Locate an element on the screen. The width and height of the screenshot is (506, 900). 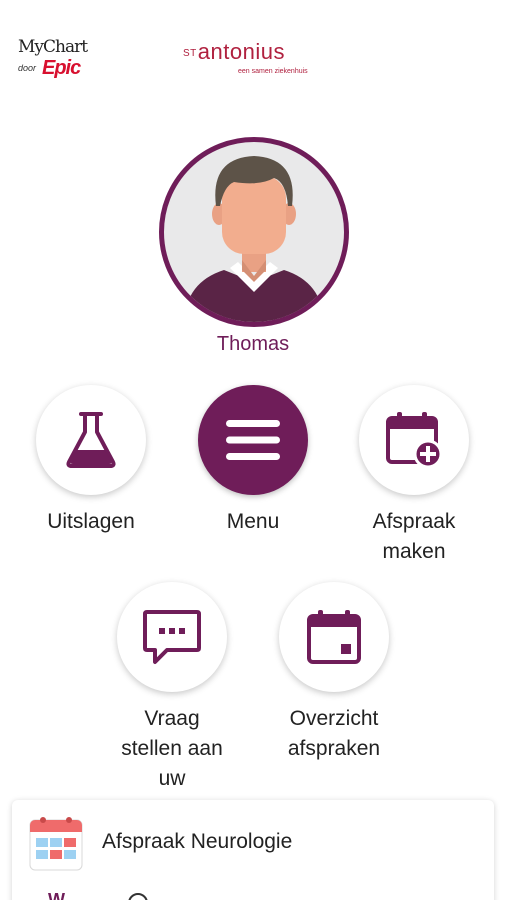
ask-question-button: Vraag stellen aan uw is located at coordinates (172, 688).